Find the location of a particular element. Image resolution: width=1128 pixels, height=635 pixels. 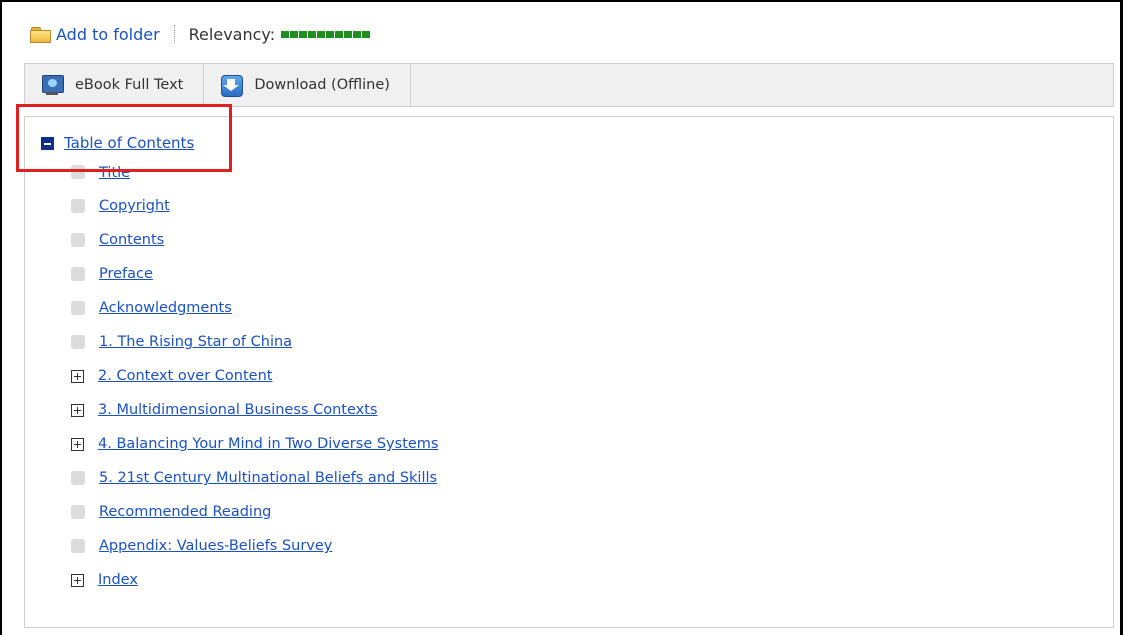

toc-item-link: Contents is located at coordinates (131, 240).